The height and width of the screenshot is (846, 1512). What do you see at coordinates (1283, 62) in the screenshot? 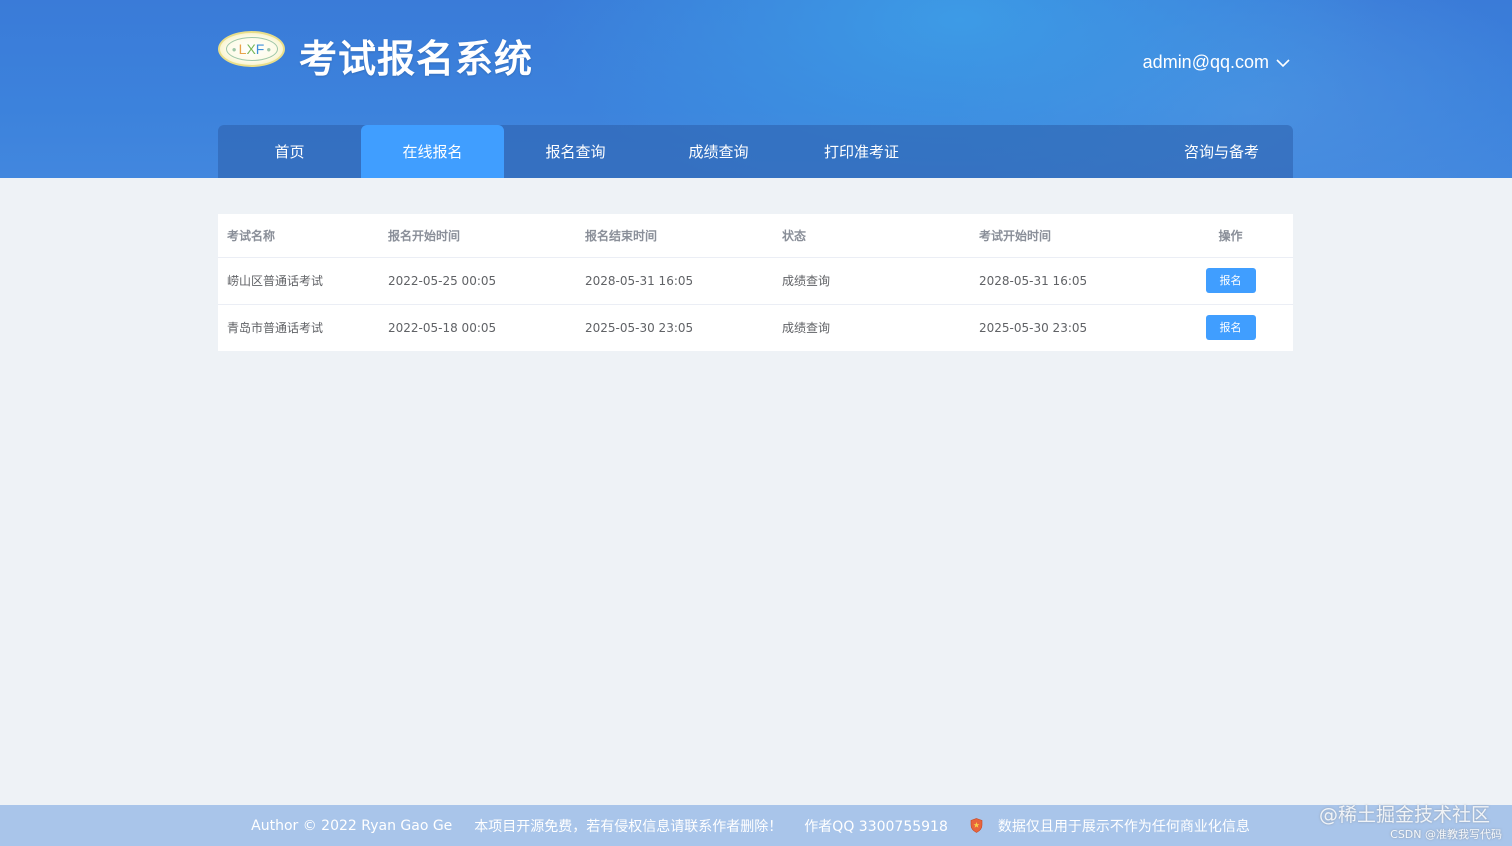
I see `chevron-down-icon` at bounding box center [1283, 62].